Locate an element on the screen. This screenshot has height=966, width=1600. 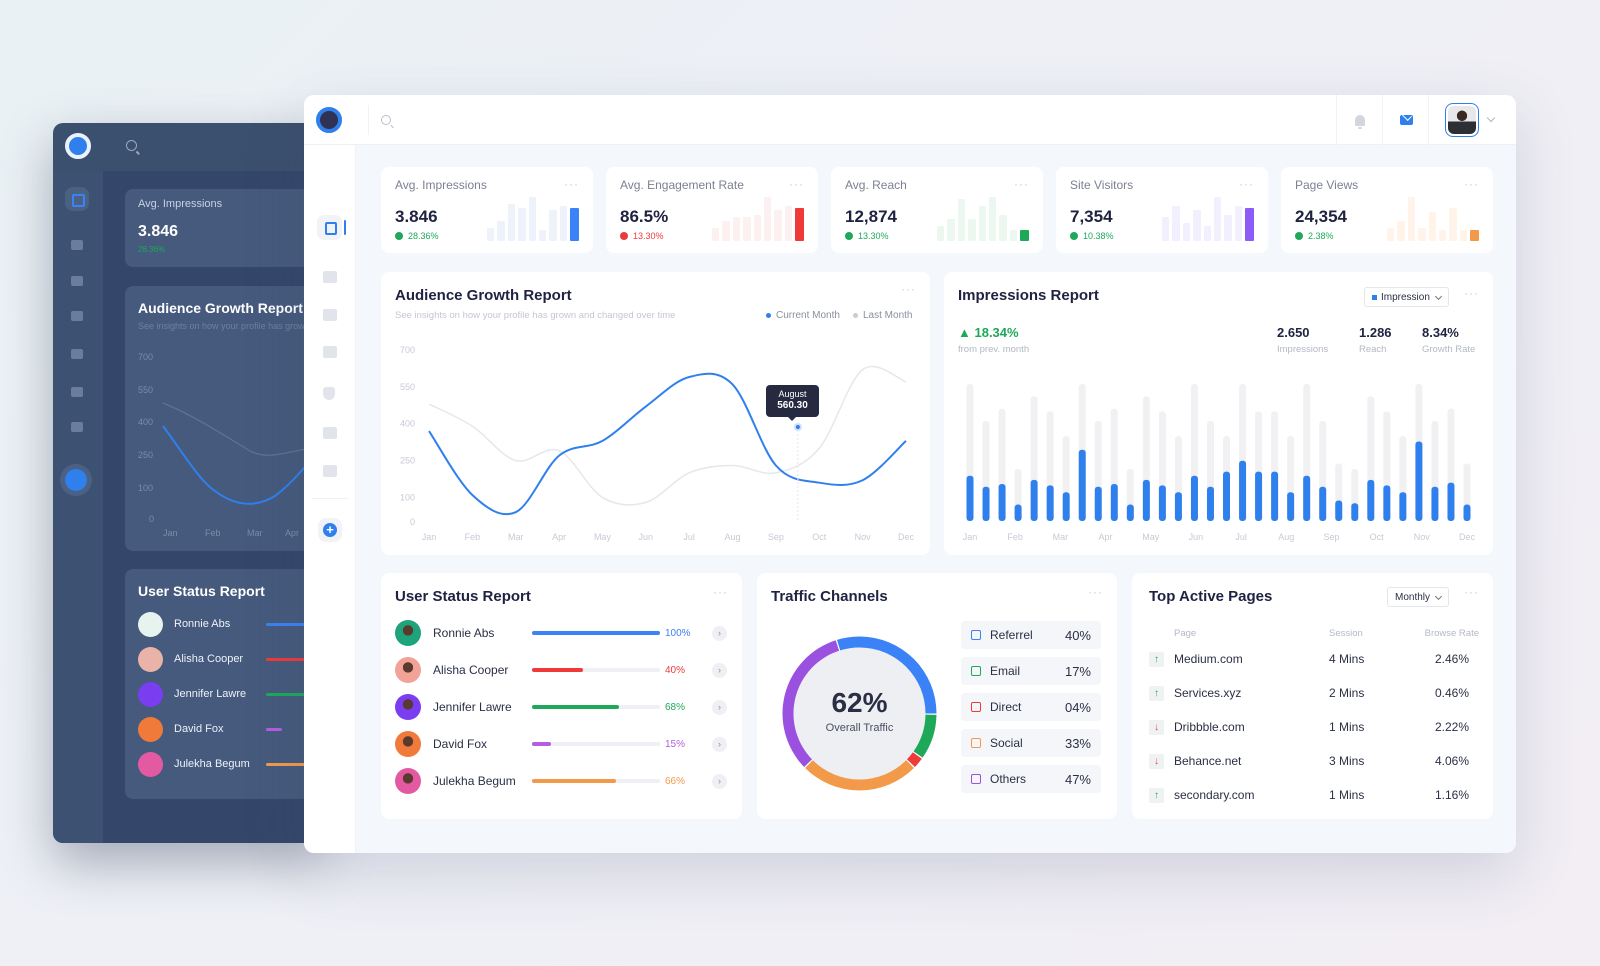
hover-point is located at coordinates (797, 427).